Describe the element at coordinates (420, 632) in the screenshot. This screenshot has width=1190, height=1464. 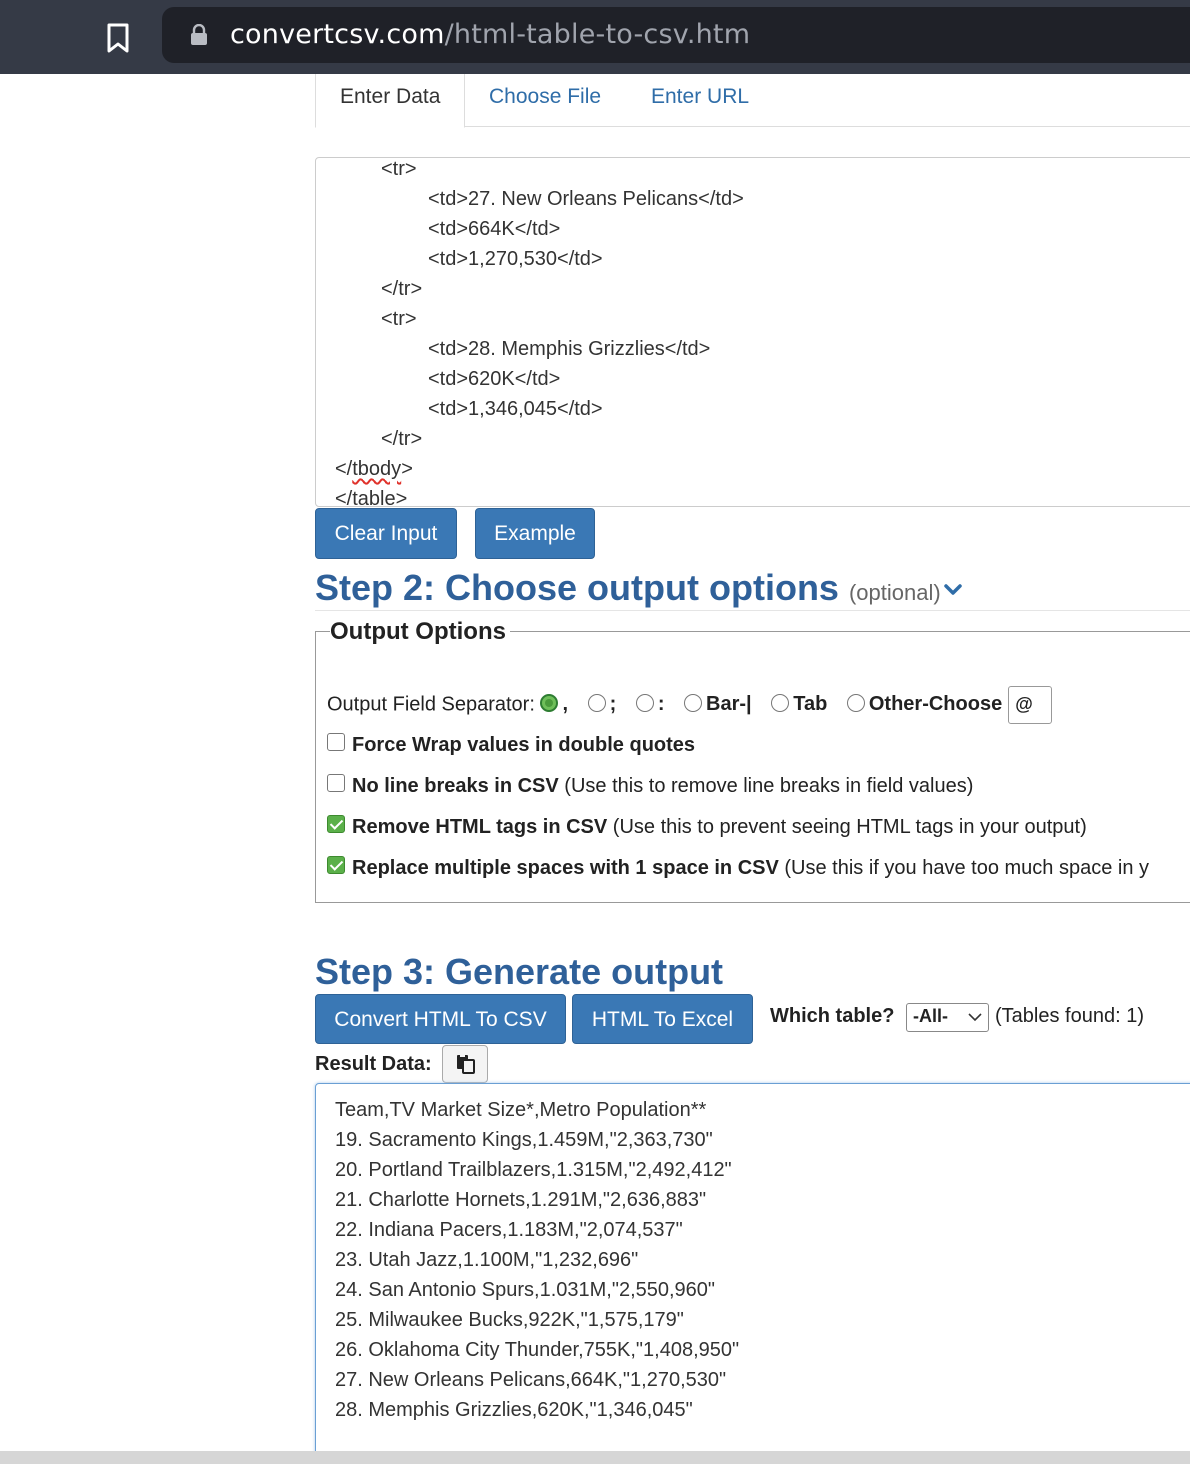
I see `output-options-legend: Output Options` at that location.